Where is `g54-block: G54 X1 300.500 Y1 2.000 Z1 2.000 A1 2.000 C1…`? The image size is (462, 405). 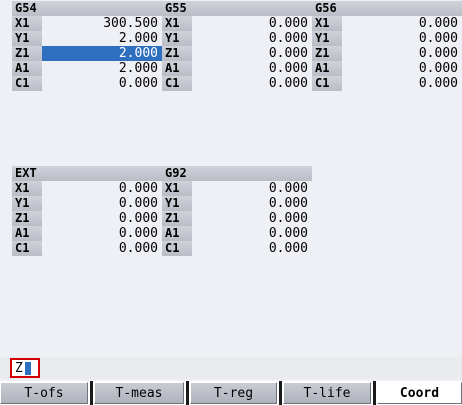 g54-block: G54 X1 300.500 Y1 2.000 Z1 2.000 A1 2.000 C1… is located at coordinates (87, 46).